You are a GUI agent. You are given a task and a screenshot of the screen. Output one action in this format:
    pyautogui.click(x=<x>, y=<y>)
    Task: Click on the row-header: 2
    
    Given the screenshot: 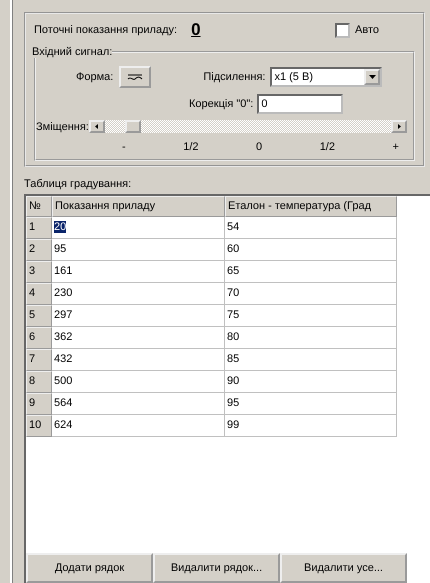 What is the action you would take?
    pyautogui.click(x=39, y=250)
    